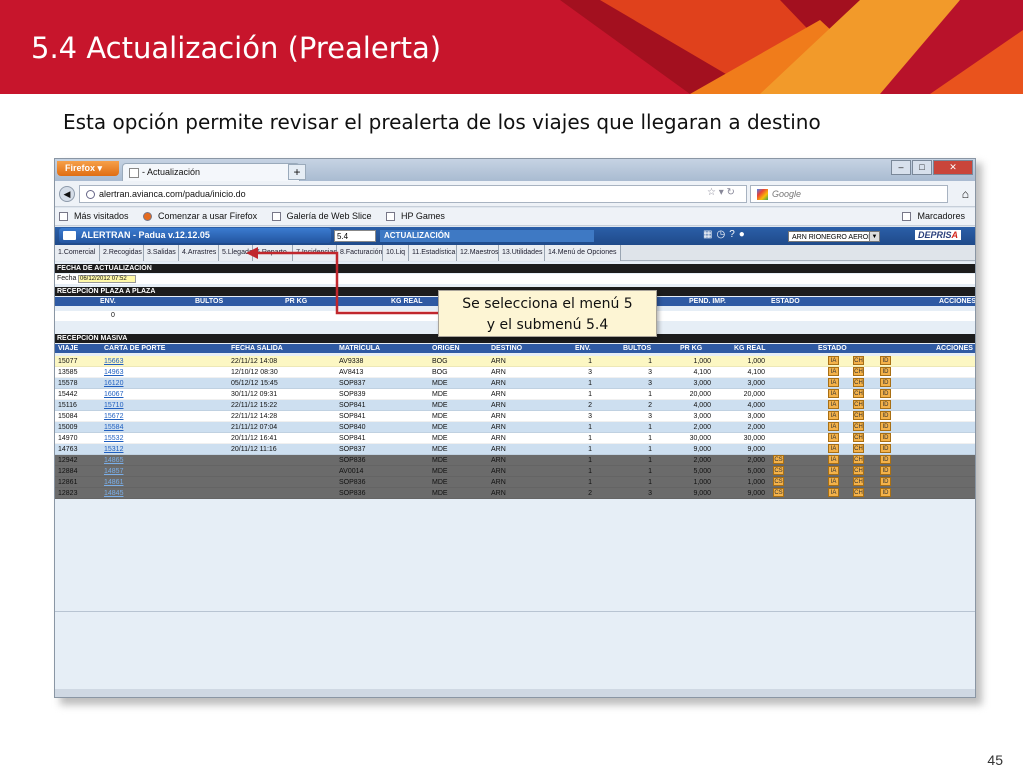  I want to click on row-carta-link: 15663, so click(113, 361).